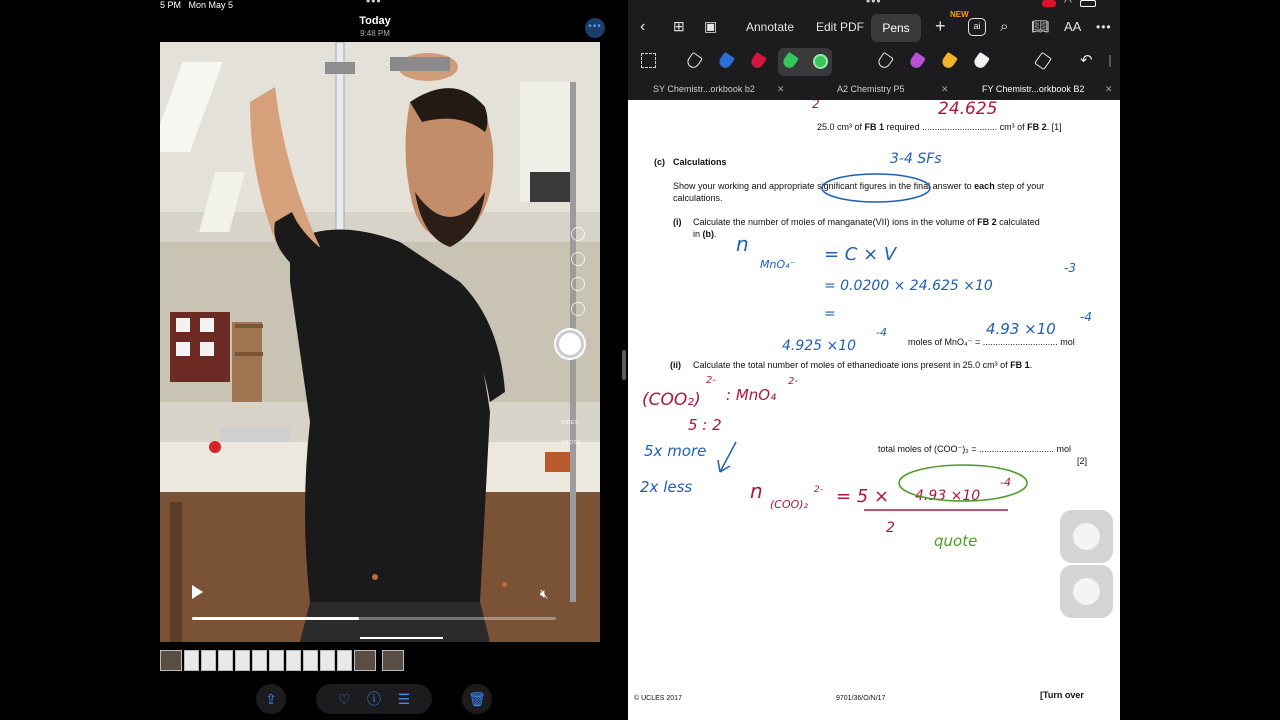  Describe the element at coordinates (758, 61) in the screenshot. I see `pen-red-icon` at that location.